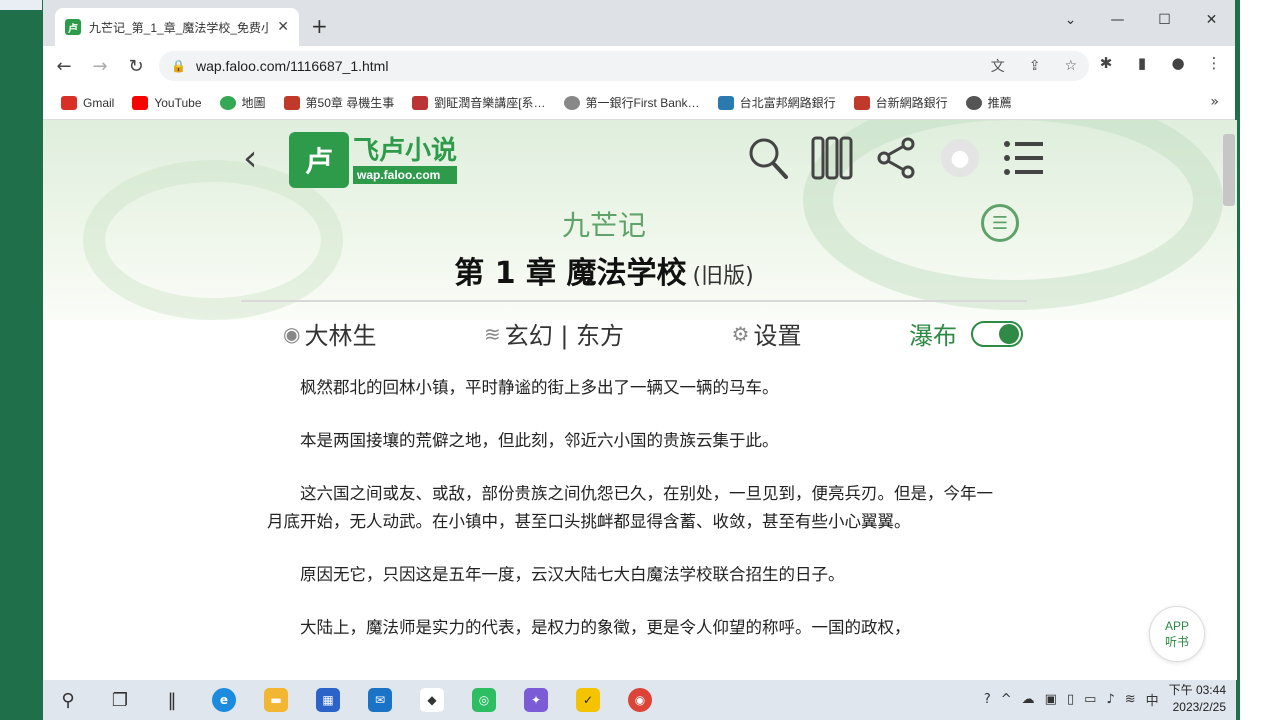 The height and width of the screenshot is (720, 1280). I want to click on genre-link: ≋ 玄幻 | 东方, so click(554, 333).